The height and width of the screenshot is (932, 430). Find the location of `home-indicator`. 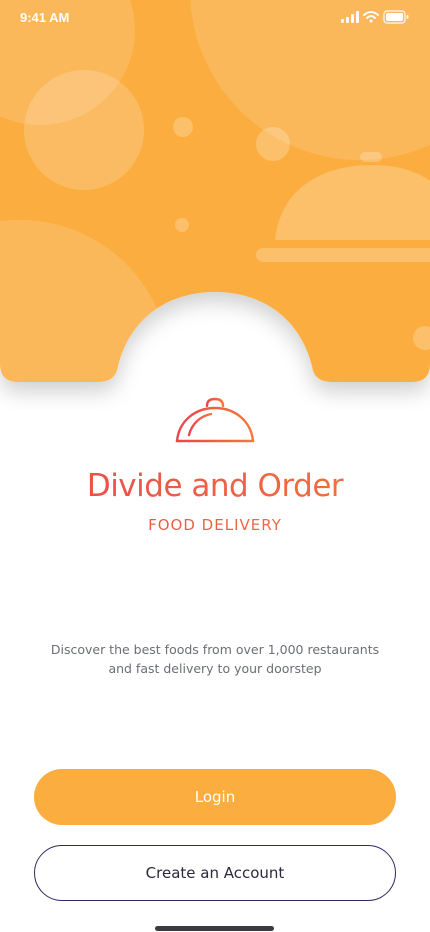

home-indicator is located at coordinates (214, 928).